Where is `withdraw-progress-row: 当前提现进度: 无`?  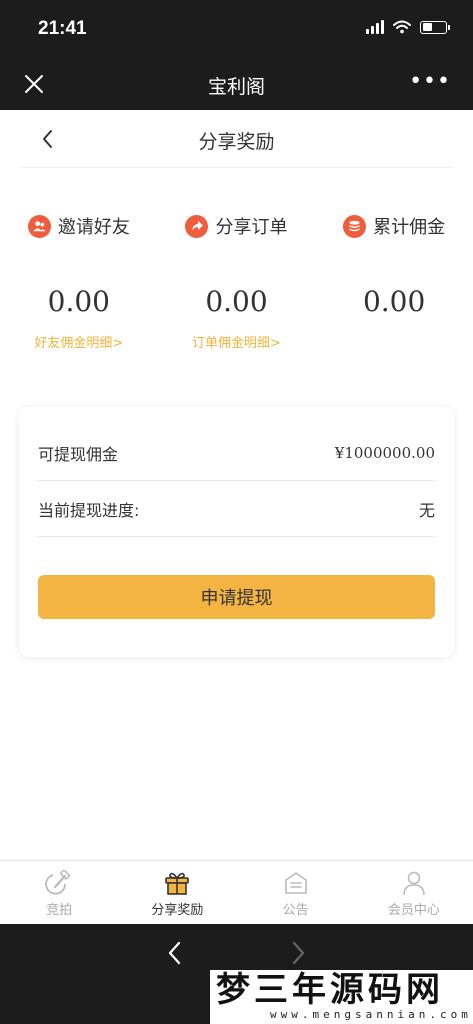 withdraw-progress-row: 当前提现进度: 无 is located at coordinates (236, 509).